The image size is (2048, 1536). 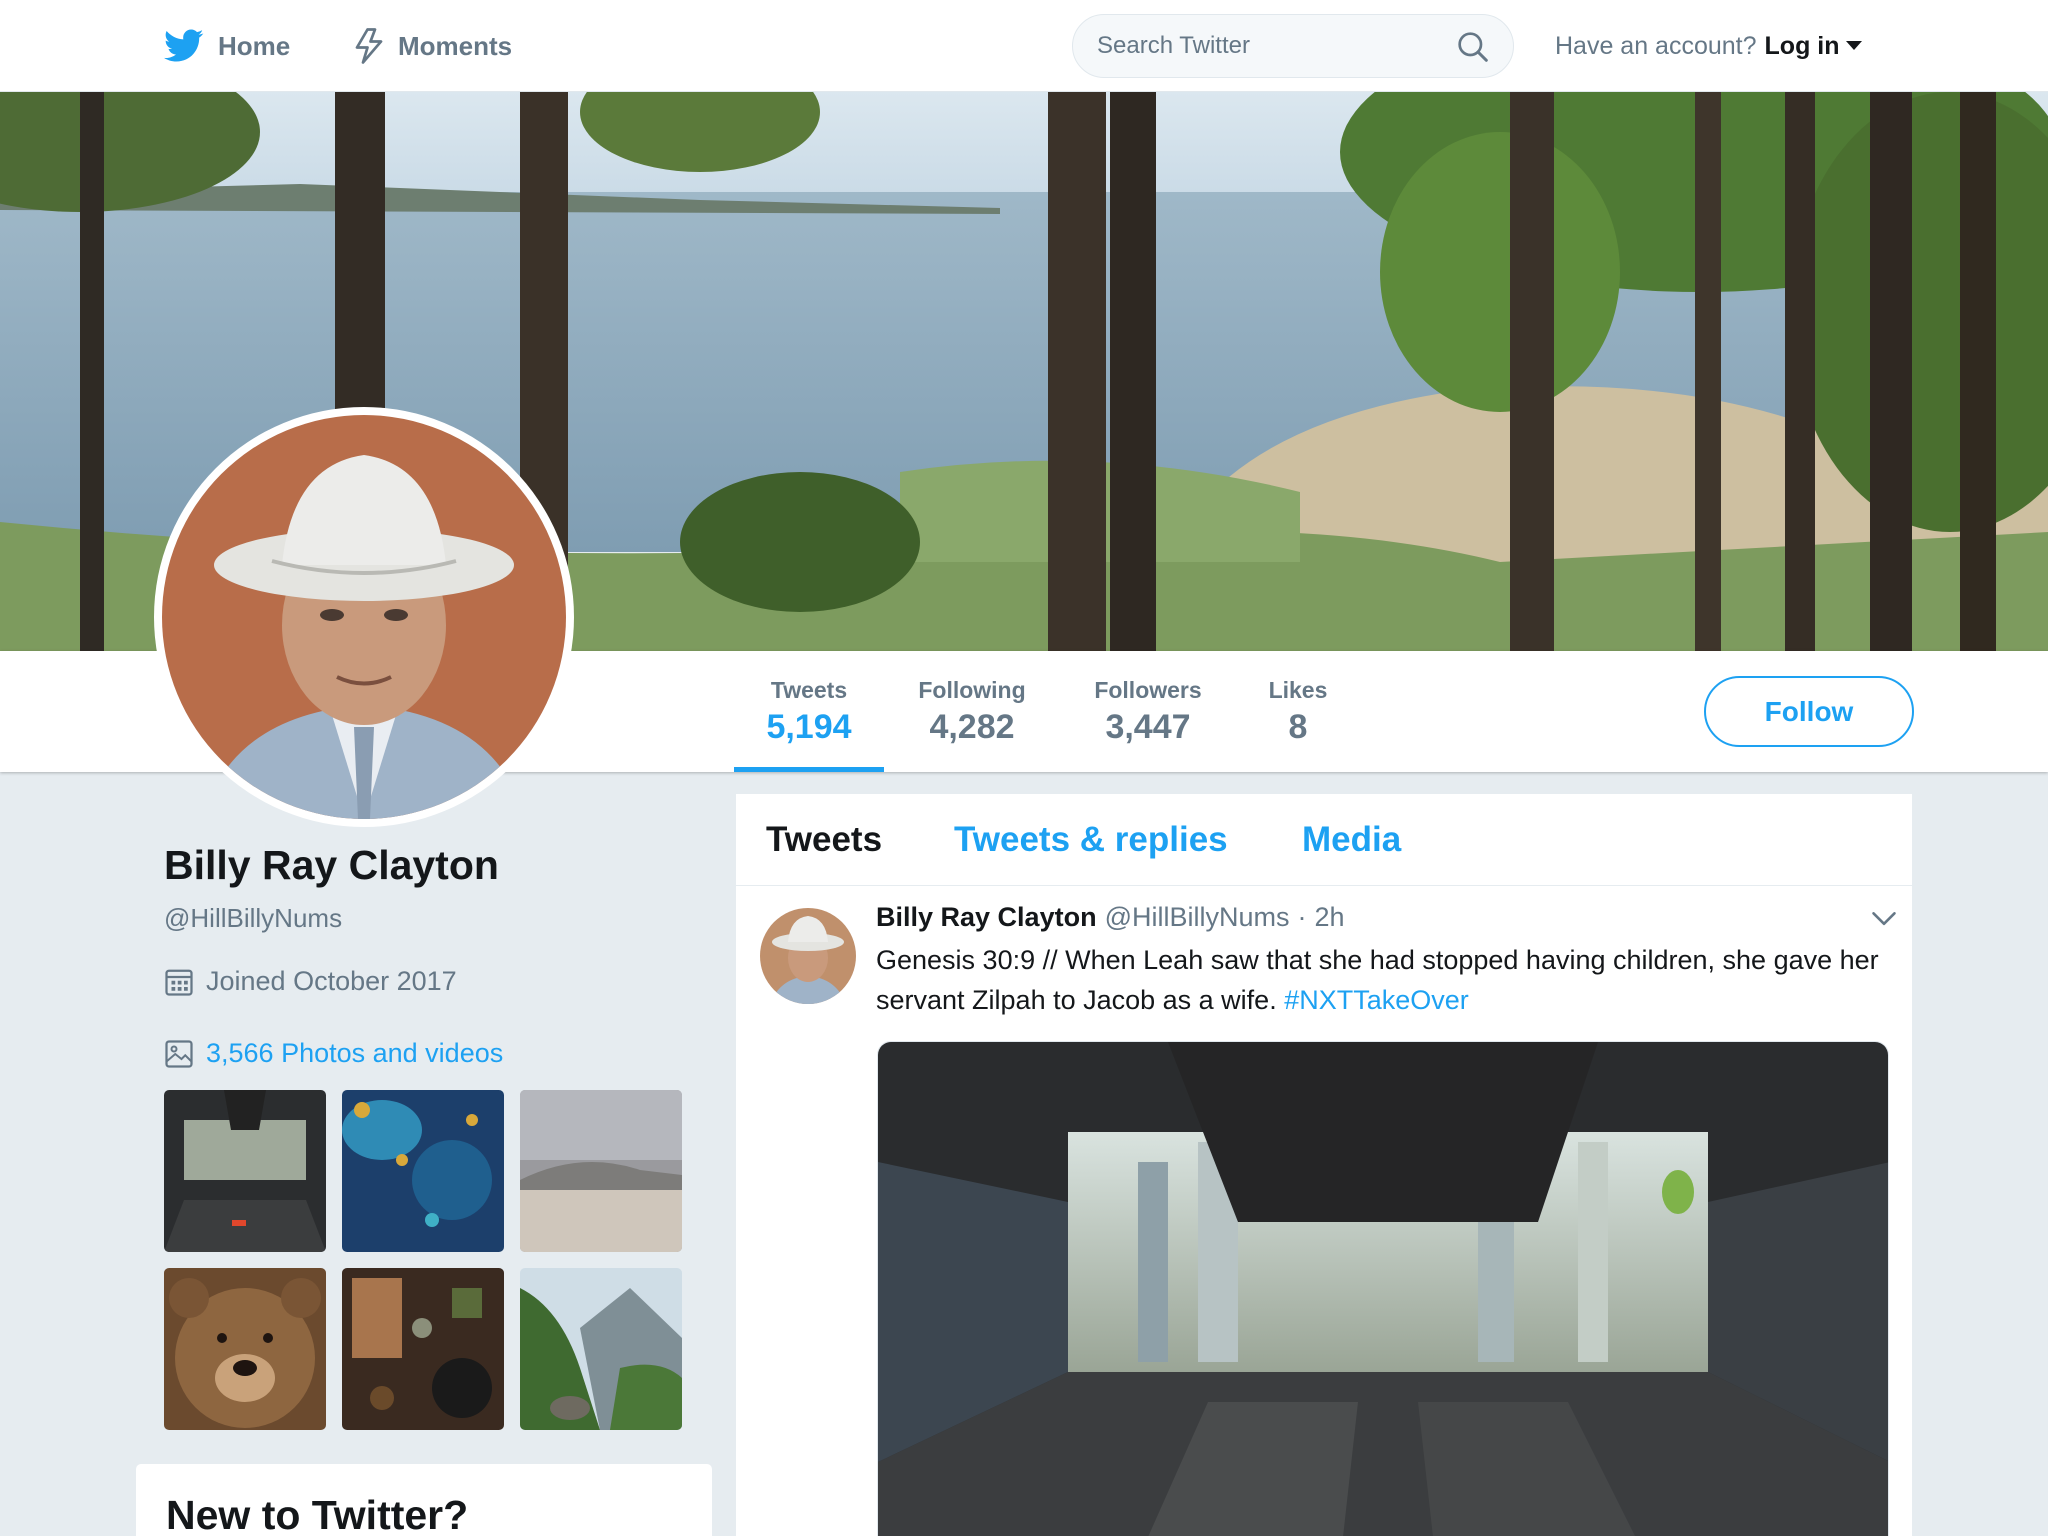 What do you see at coordinates (1329, 917) in the screenshot?
I see `tweet-timestamp: 2h` at bounding box center [1329, 917].